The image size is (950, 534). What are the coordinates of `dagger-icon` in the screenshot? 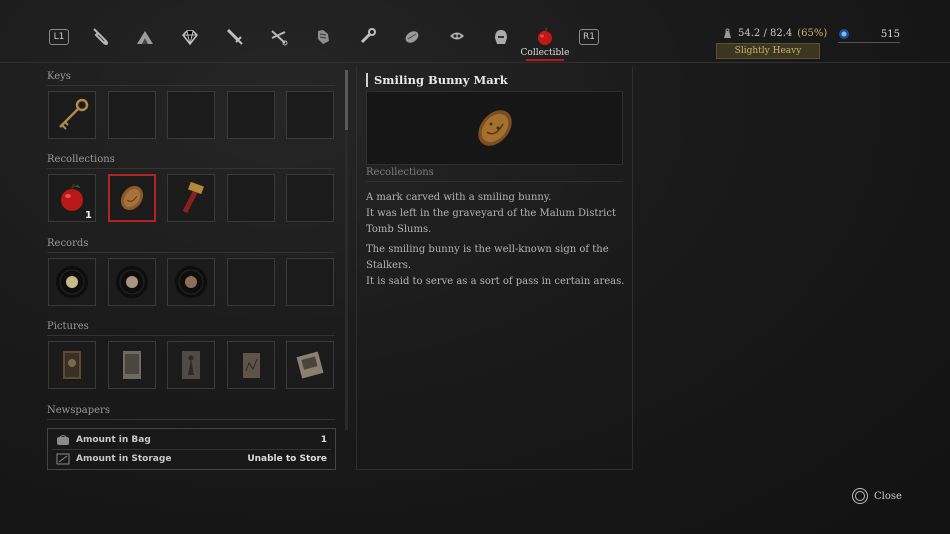 It's located at (234, 36).